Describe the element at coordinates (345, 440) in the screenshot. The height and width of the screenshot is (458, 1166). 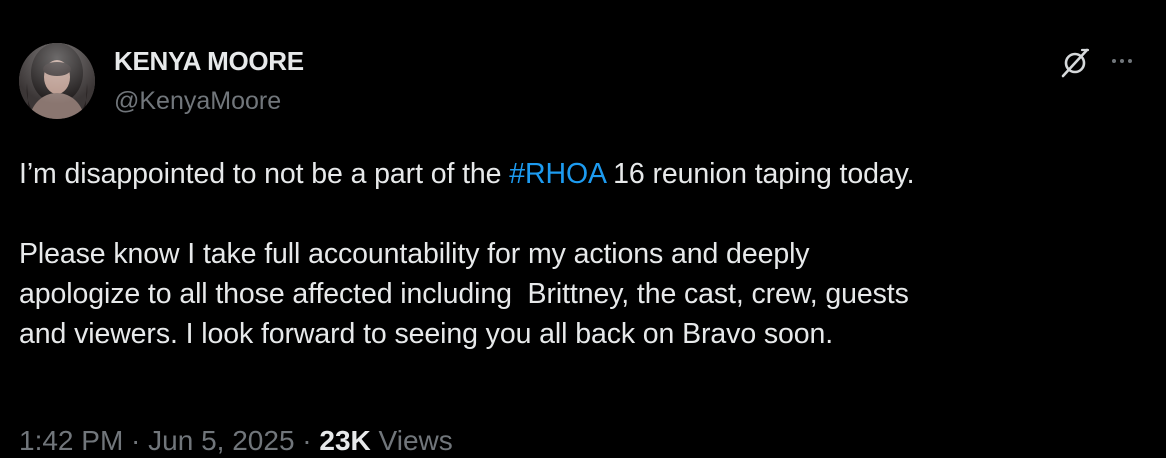
I see `views-count: 23K` at that location.